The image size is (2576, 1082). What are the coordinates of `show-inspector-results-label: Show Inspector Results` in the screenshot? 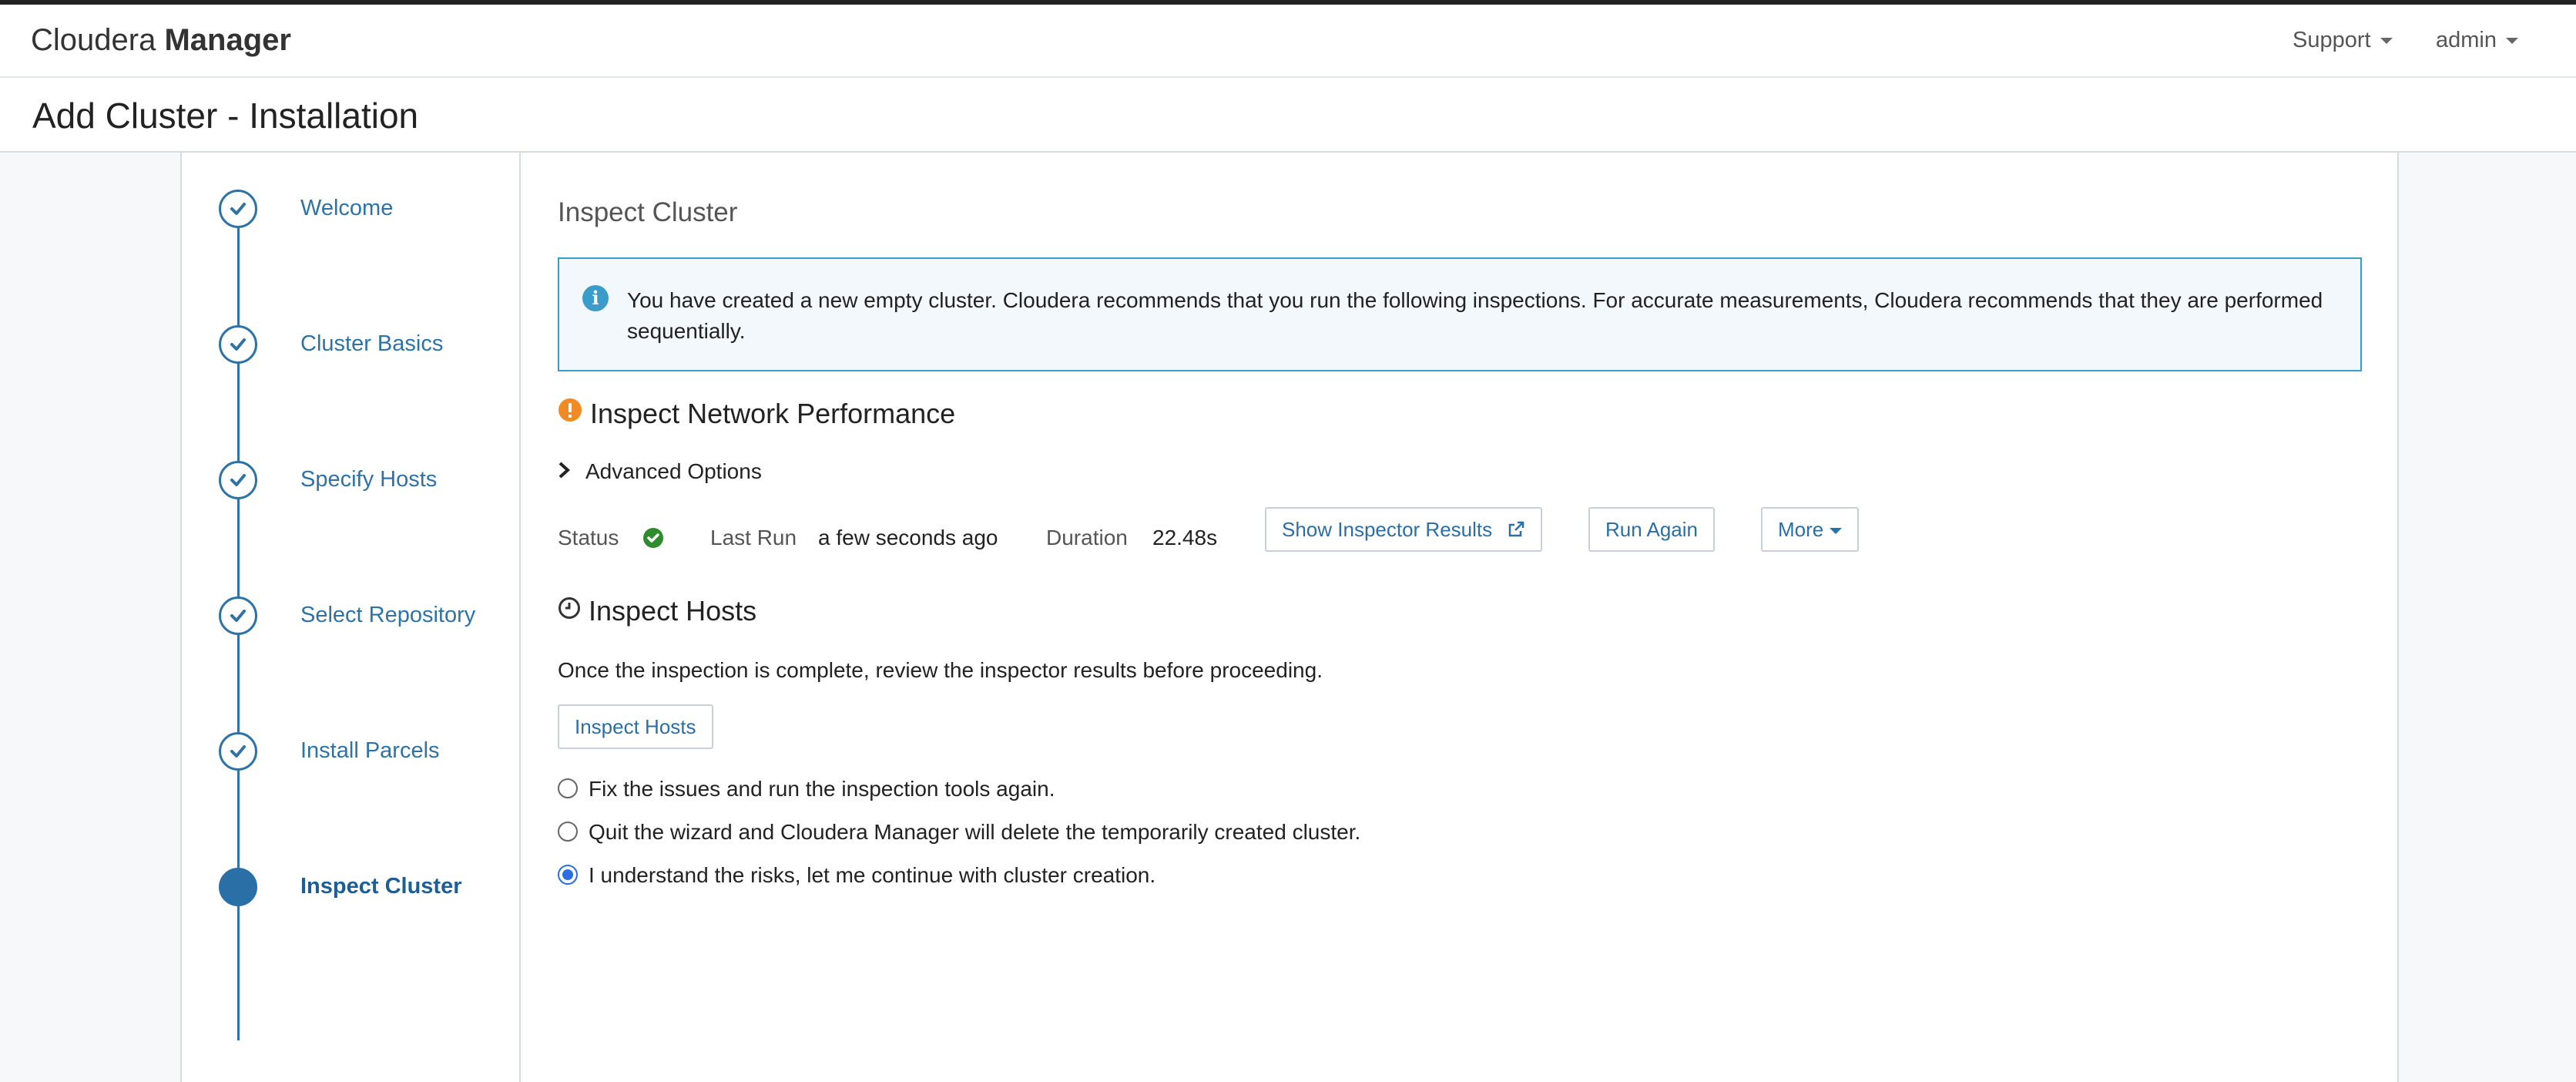 It's located at (1387, 529).